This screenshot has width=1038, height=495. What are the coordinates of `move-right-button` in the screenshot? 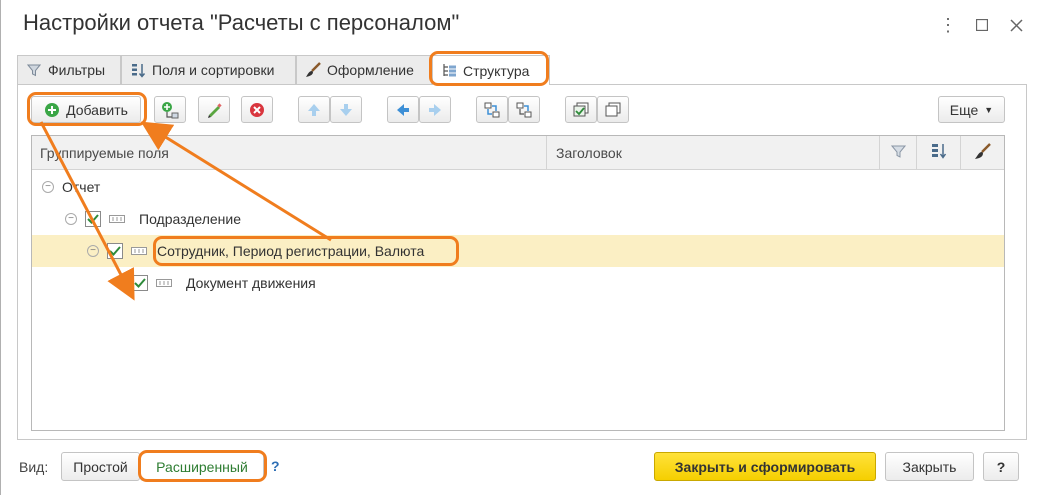 It's located at (435, 109).